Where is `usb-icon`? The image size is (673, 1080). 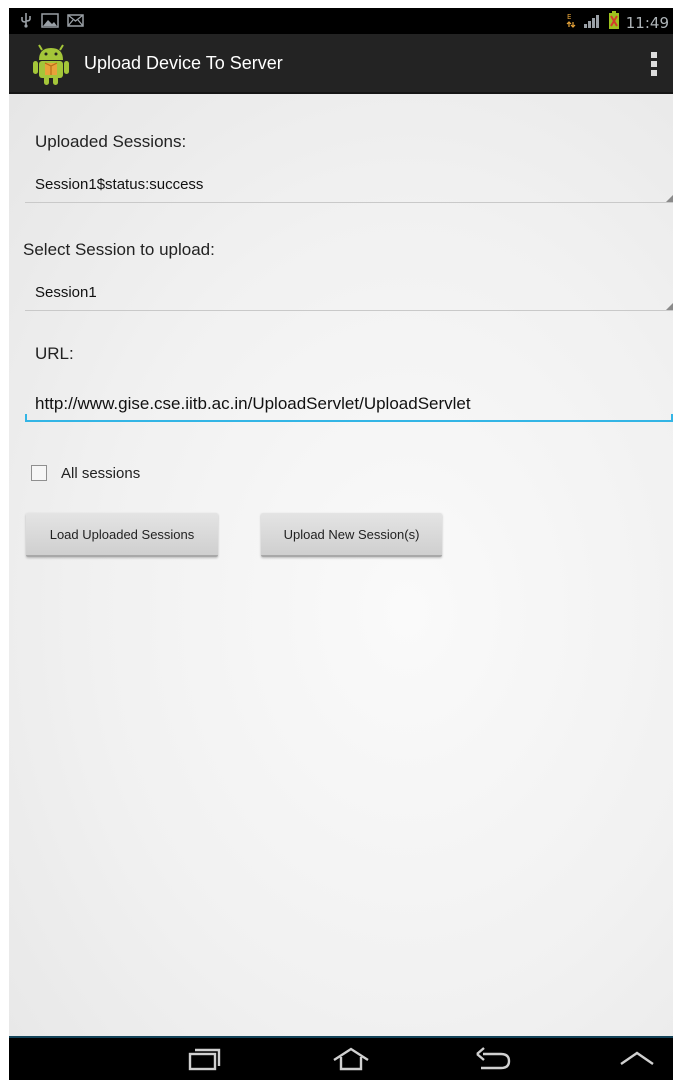 usb-icon is located at coordinates (26, 22).